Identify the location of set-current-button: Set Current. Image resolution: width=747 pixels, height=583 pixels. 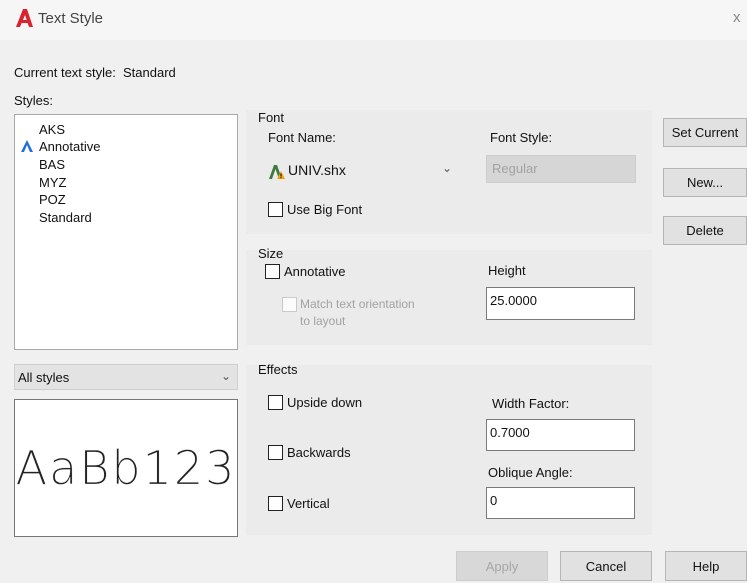
(705, 132).